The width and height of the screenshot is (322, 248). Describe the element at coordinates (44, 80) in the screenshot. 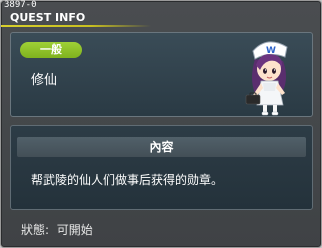

I see `quest-name: 修仙` at that location.